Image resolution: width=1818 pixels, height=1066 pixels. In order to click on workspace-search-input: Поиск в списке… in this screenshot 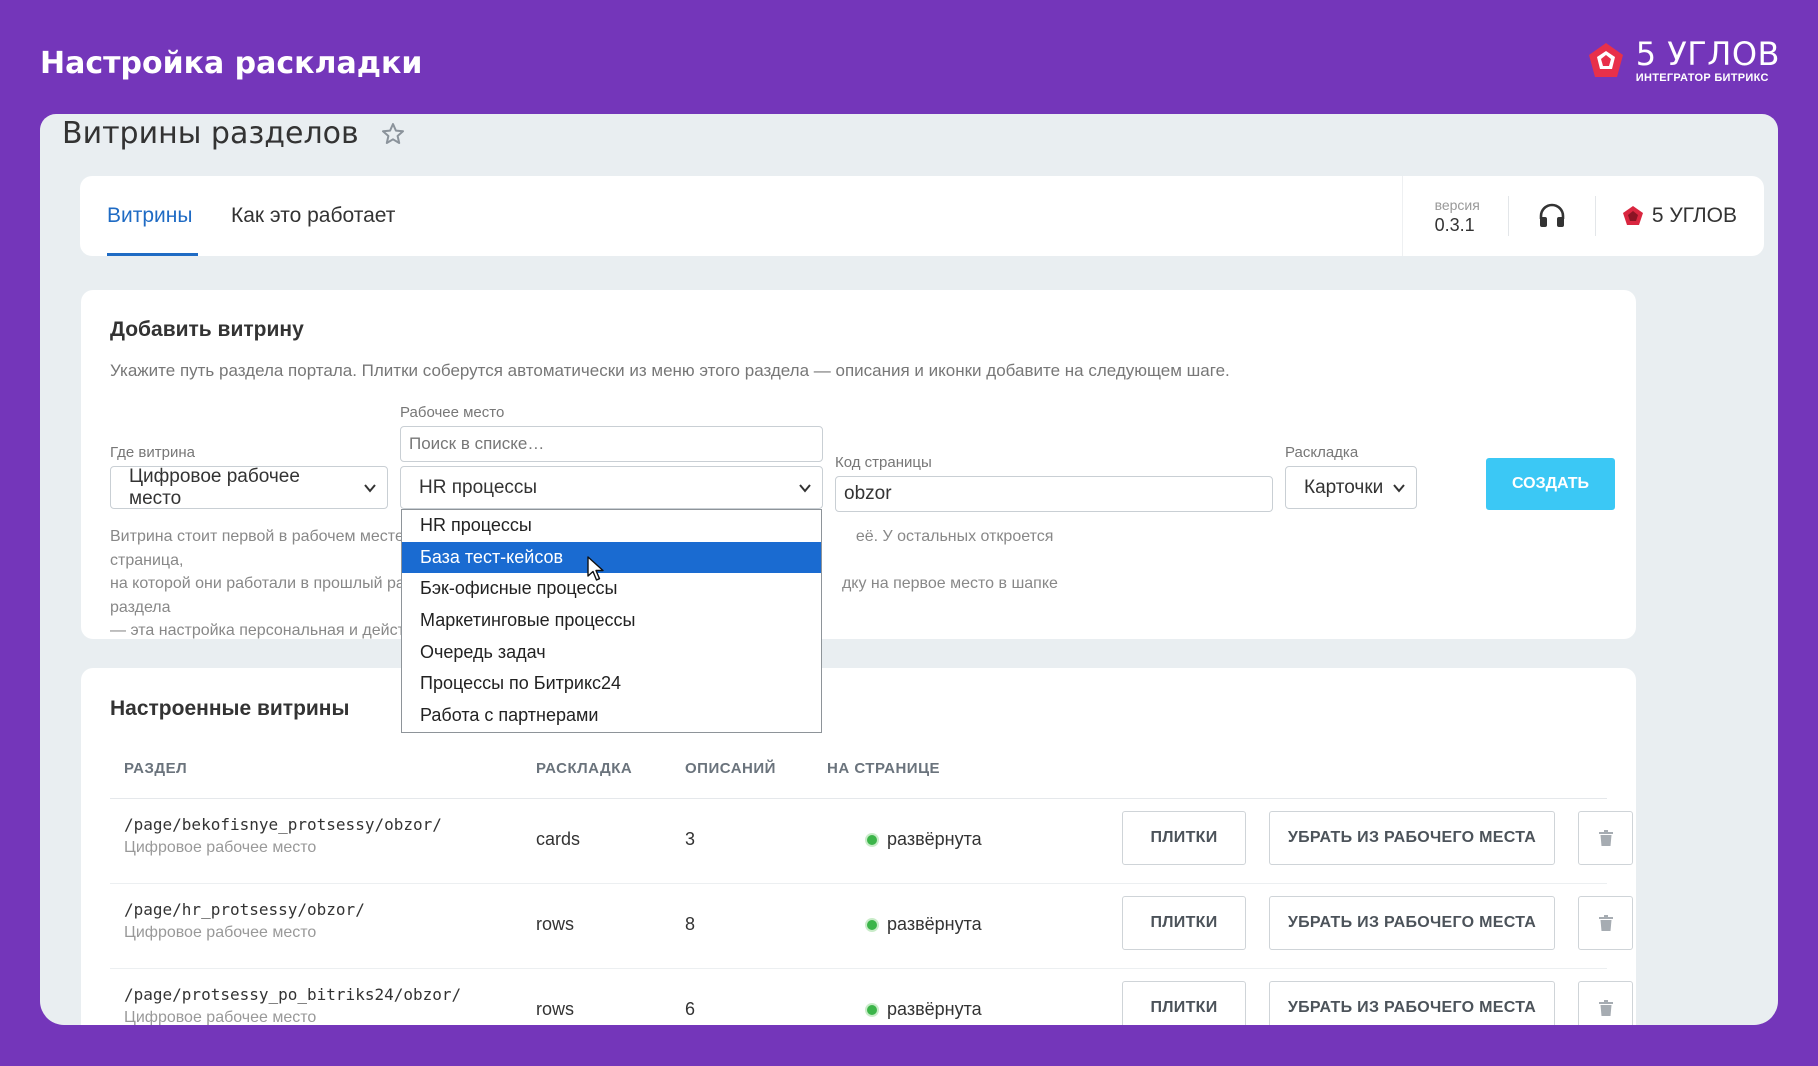, I will do `click(611, 444)`.